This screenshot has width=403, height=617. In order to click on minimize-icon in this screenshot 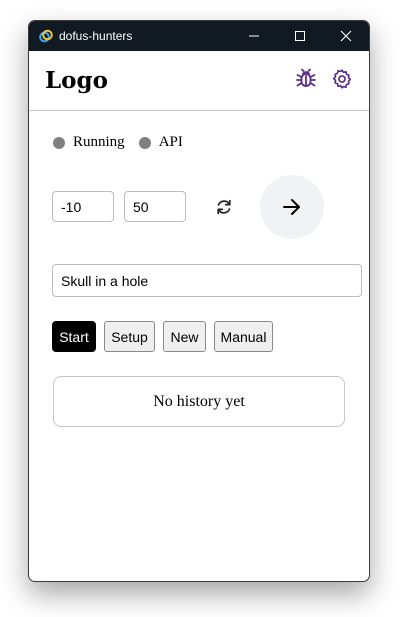, I will do `click(254, 36)`.